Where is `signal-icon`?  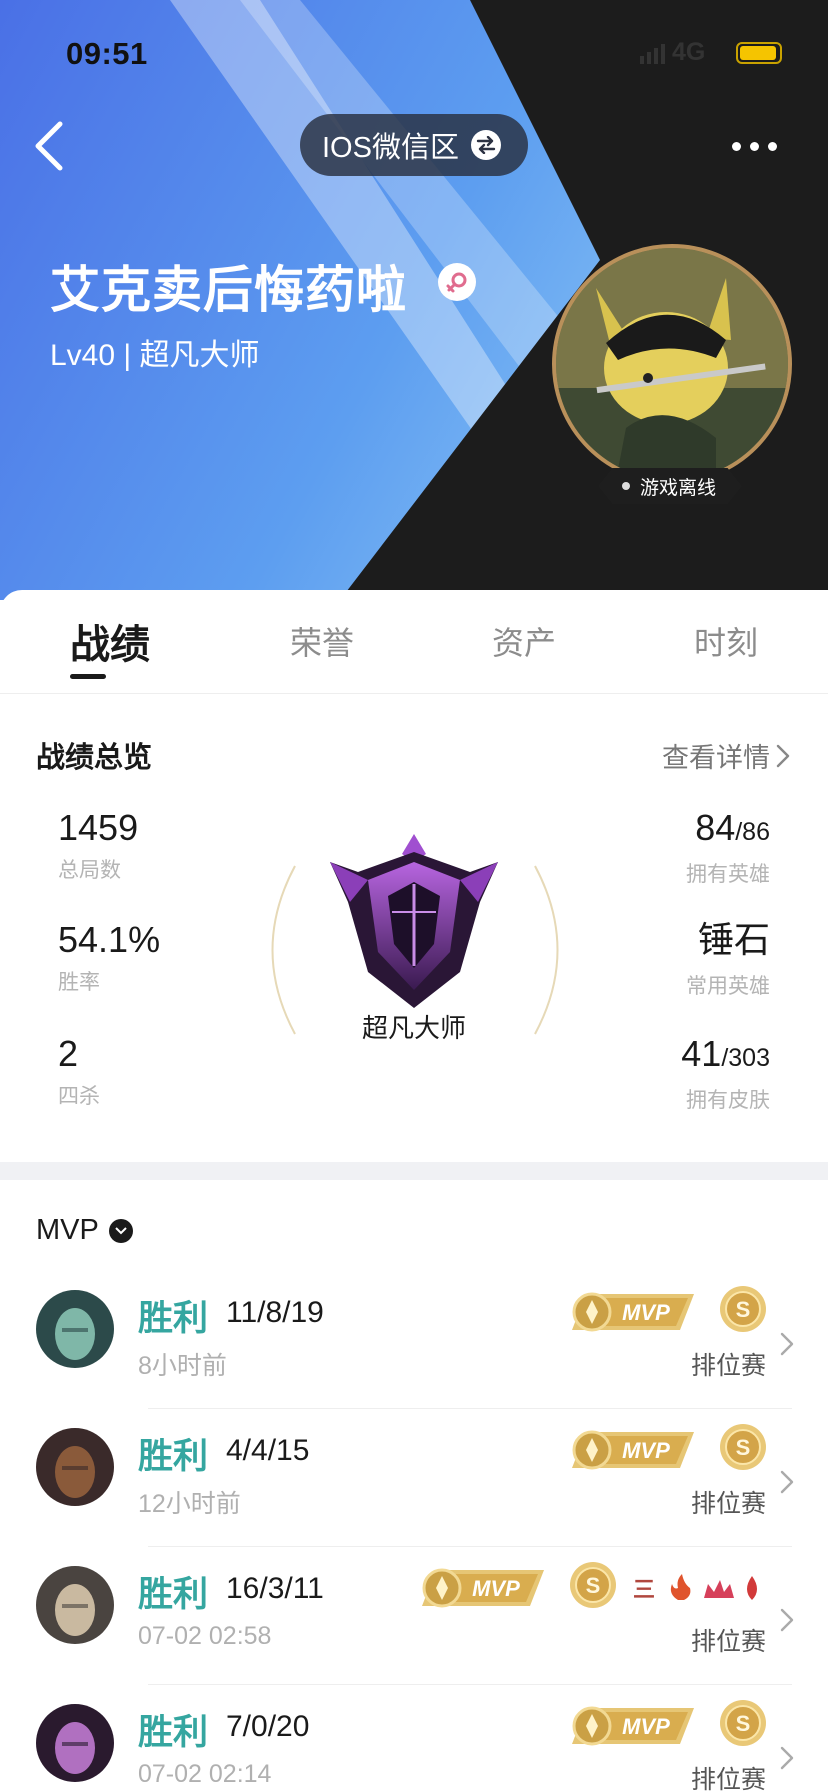 signal-icon is located at coordinates (652, 54).